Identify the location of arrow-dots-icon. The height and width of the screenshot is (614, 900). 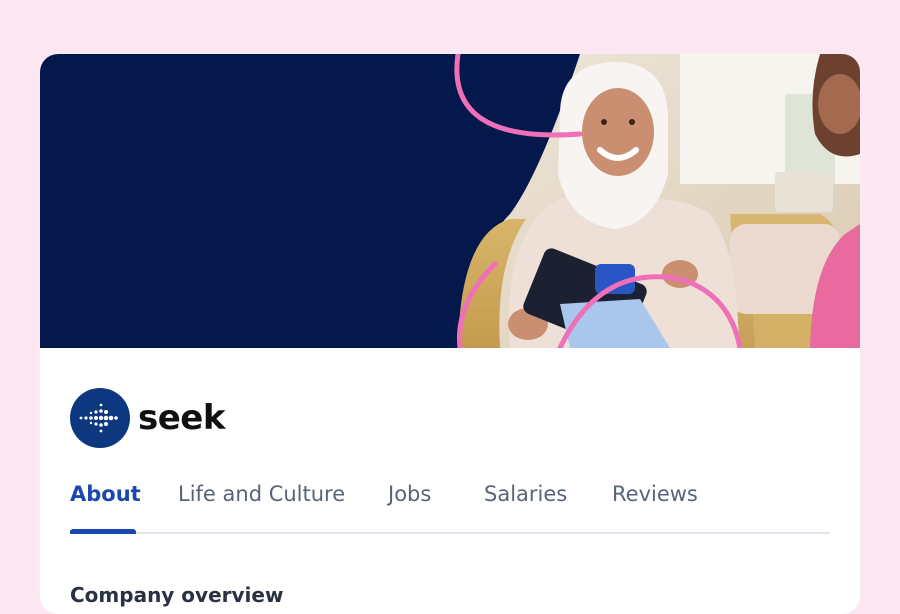
(98, 418).